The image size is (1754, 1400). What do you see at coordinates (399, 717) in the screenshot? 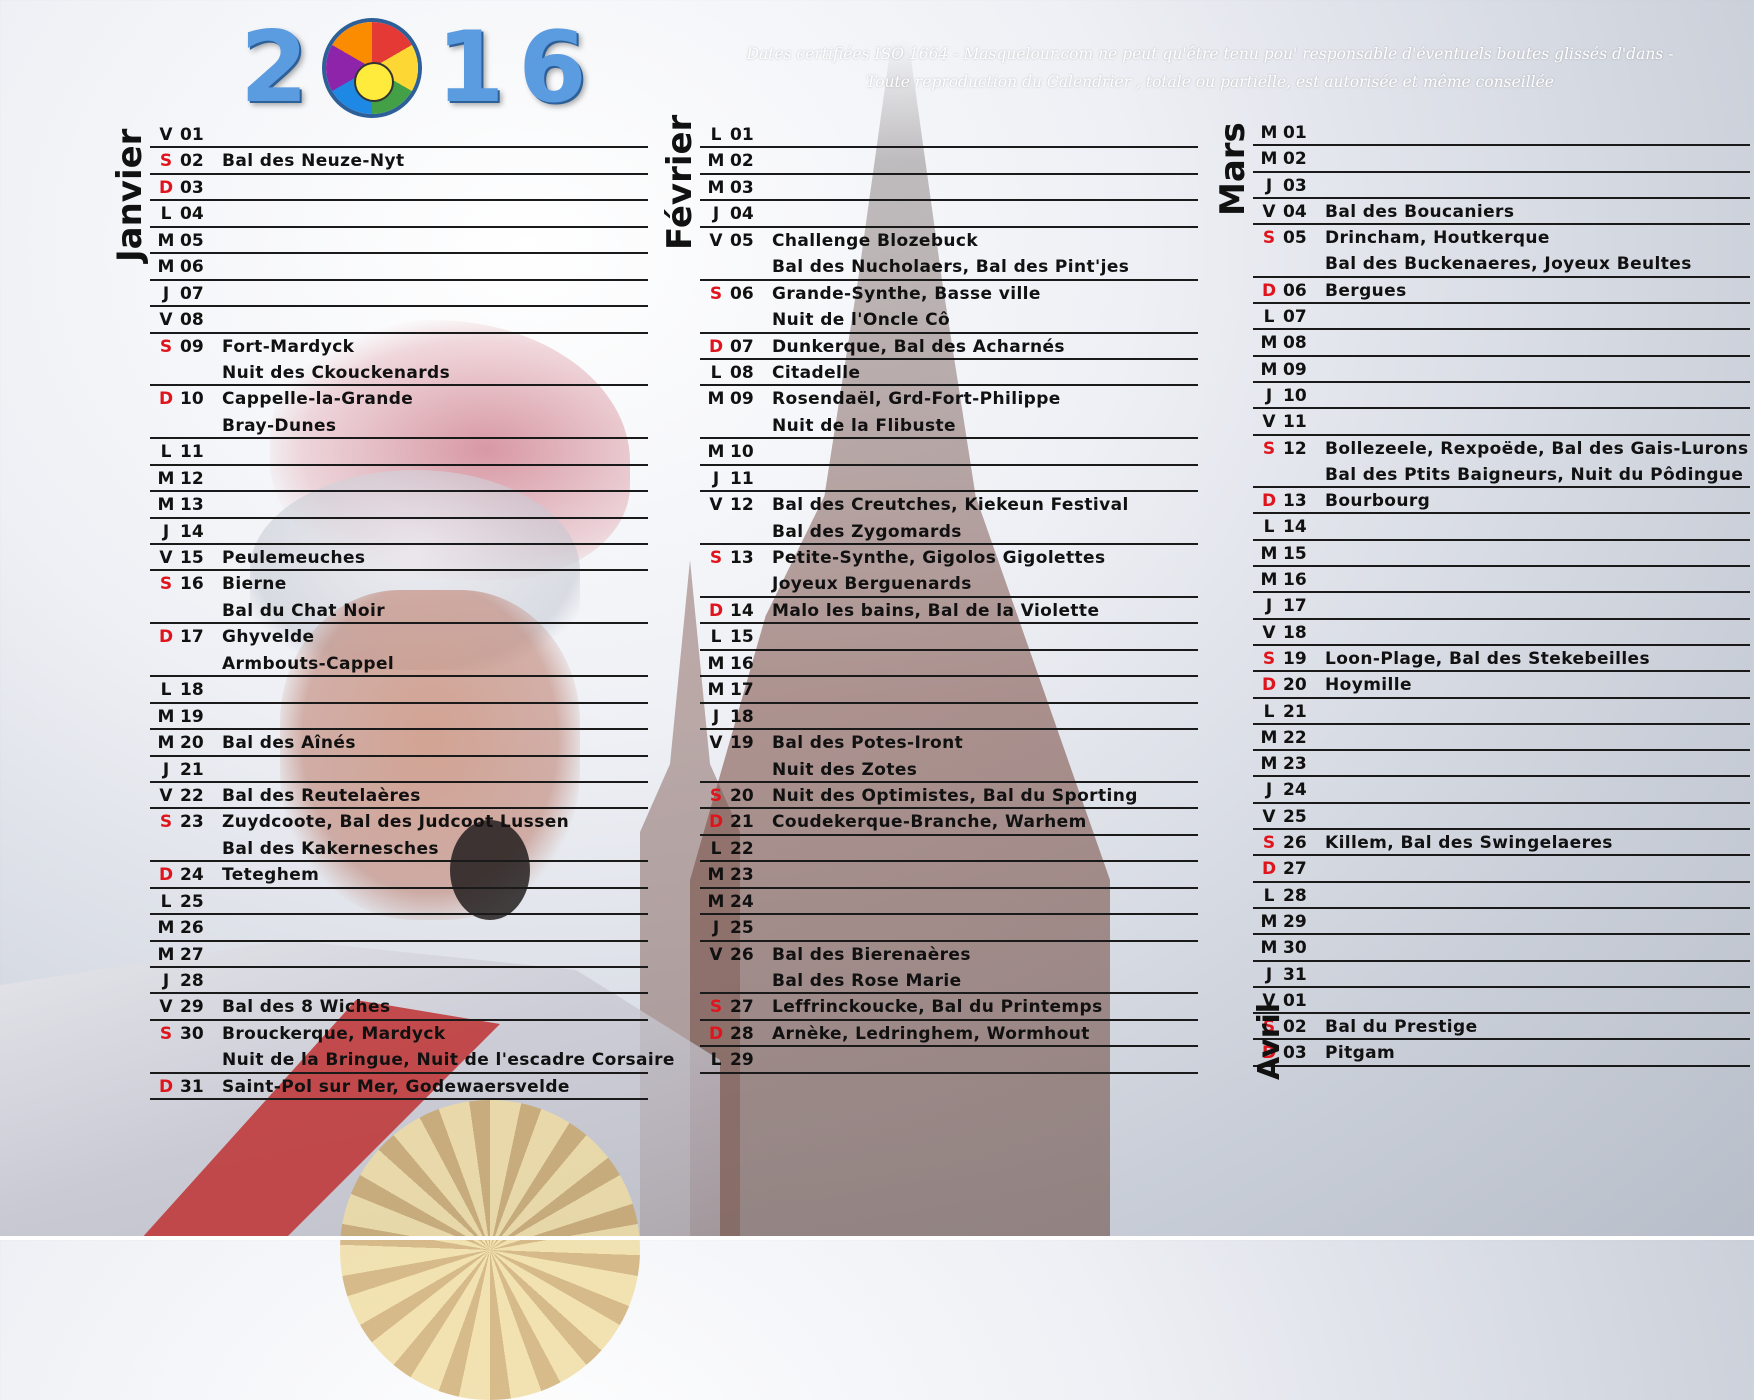
I see `day-row: M 19` at bounding box center [399, 717].